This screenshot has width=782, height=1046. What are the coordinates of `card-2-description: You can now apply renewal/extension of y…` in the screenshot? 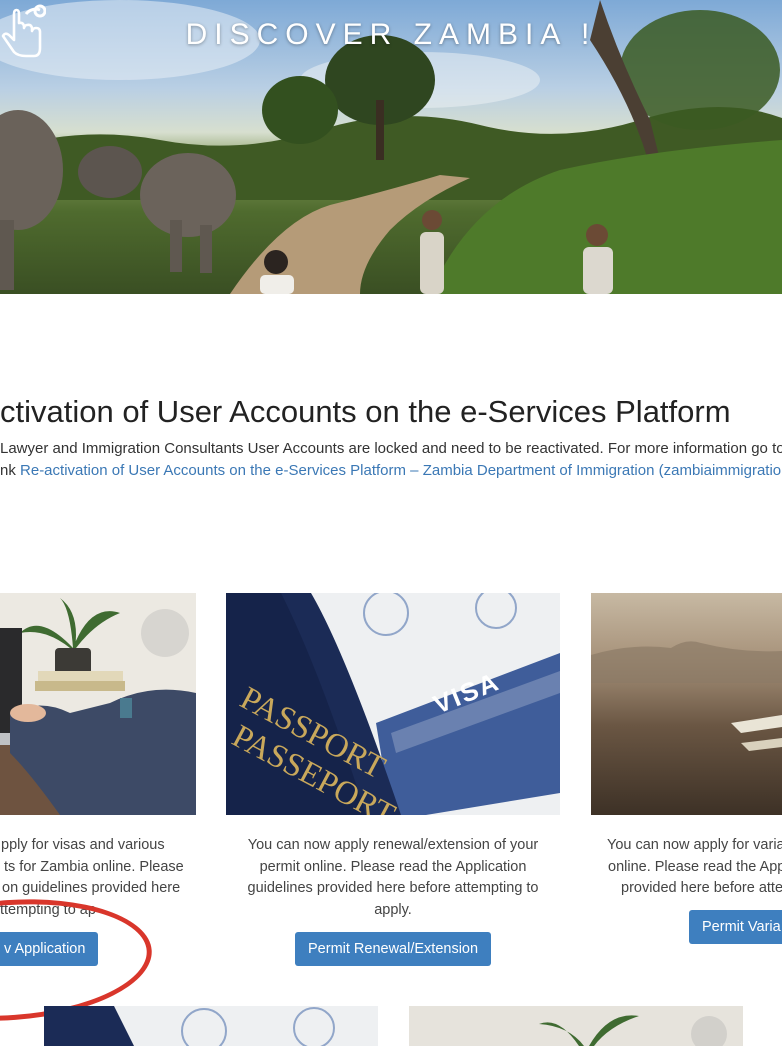 It's located at (393, 877).